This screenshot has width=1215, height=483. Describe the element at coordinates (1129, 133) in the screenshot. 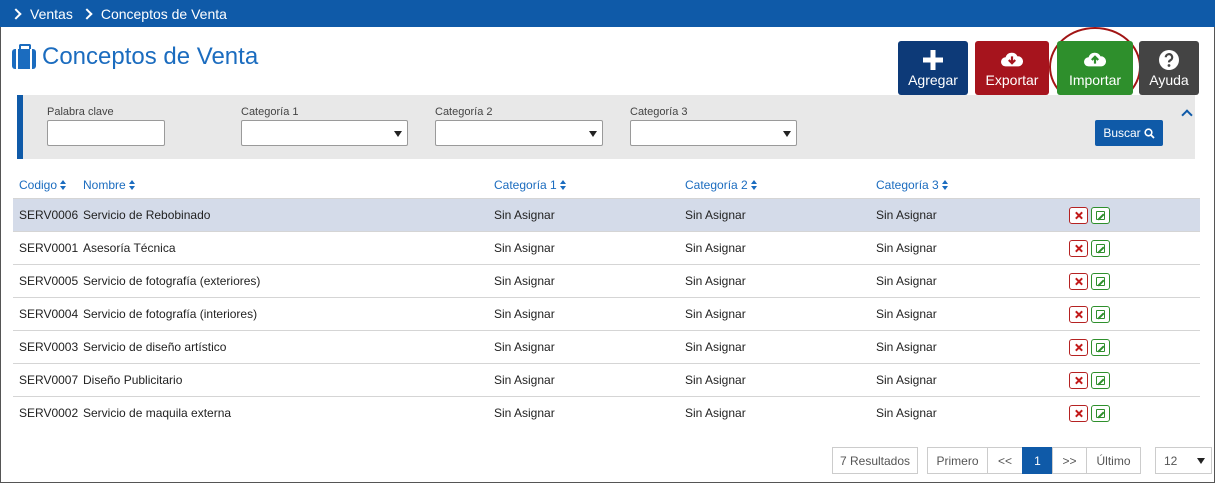

I see `search-button: Buscar` at that location.